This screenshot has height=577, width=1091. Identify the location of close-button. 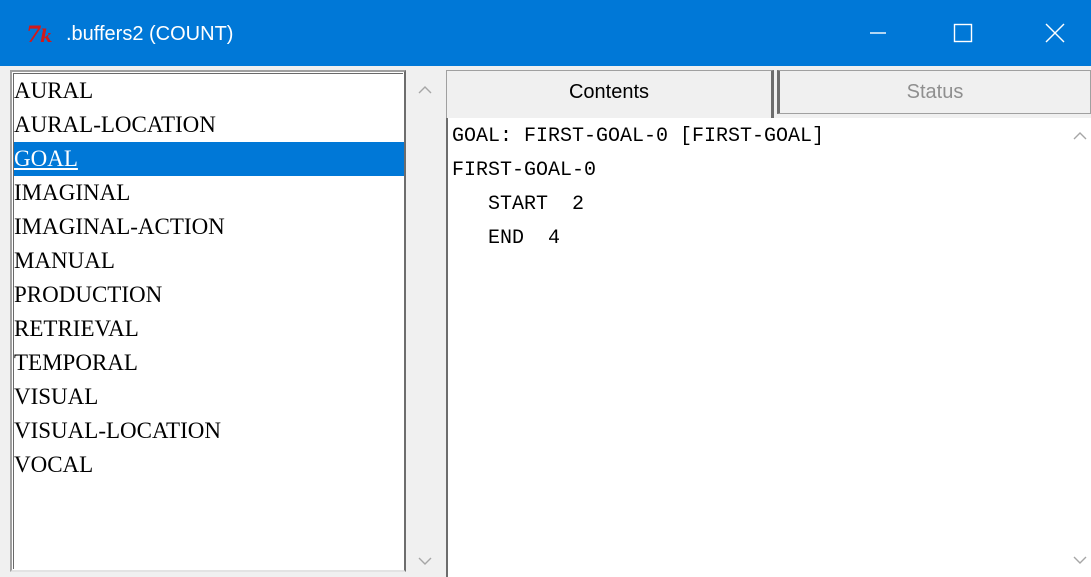
(1055, 33).